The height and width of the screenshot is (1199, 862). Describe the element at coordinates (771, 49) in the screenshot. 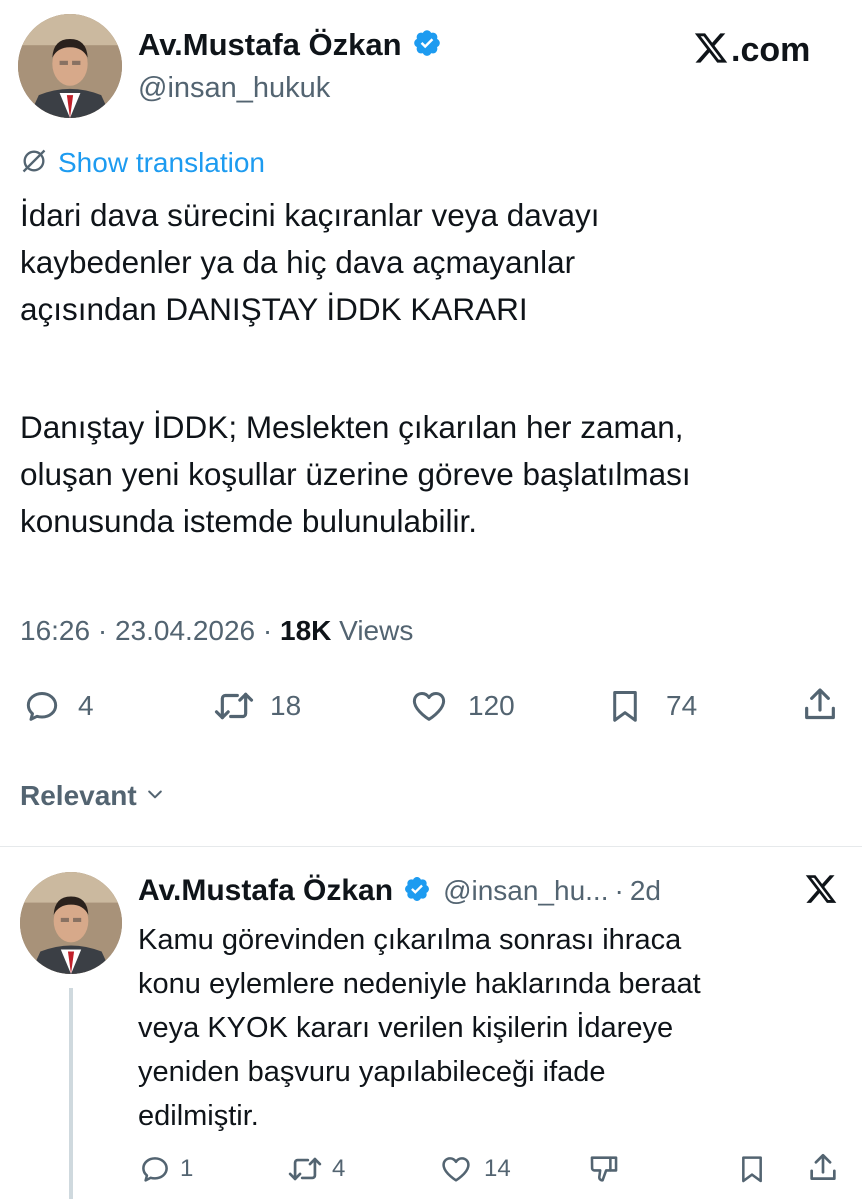

I see `site-domain: .com` at that location.